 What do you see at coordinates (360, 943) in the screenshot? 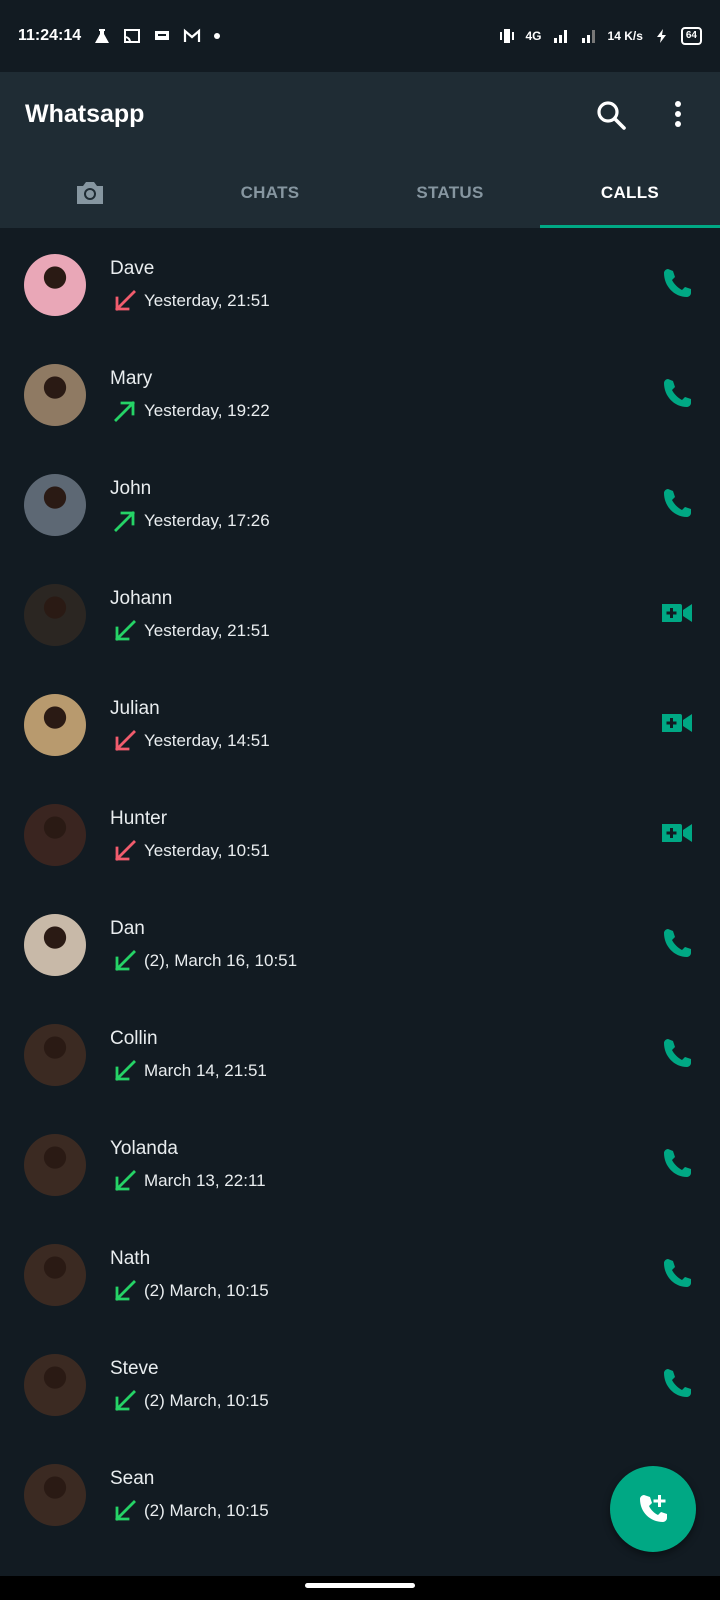
I see `call-row: Dan (2), March 16, 10:51` at bounding box center [360, 943].